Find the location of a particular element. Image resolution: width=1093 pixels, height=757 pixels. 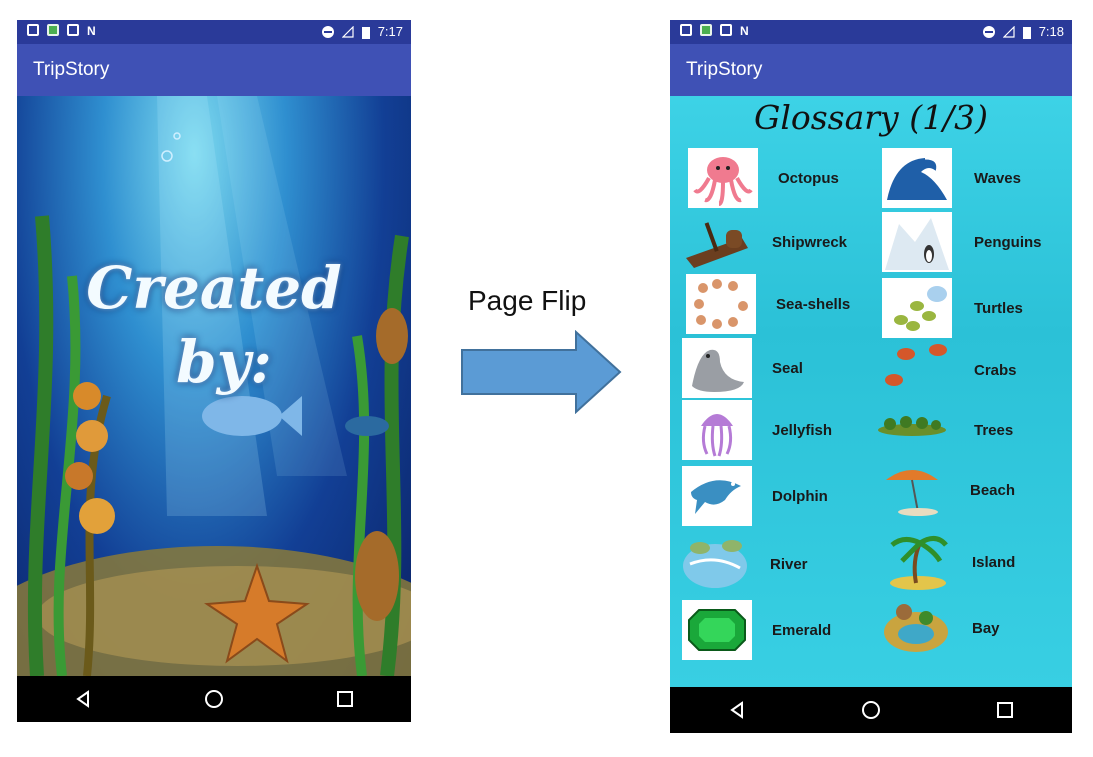

emerald-icon is located at coordinates (717, 630).